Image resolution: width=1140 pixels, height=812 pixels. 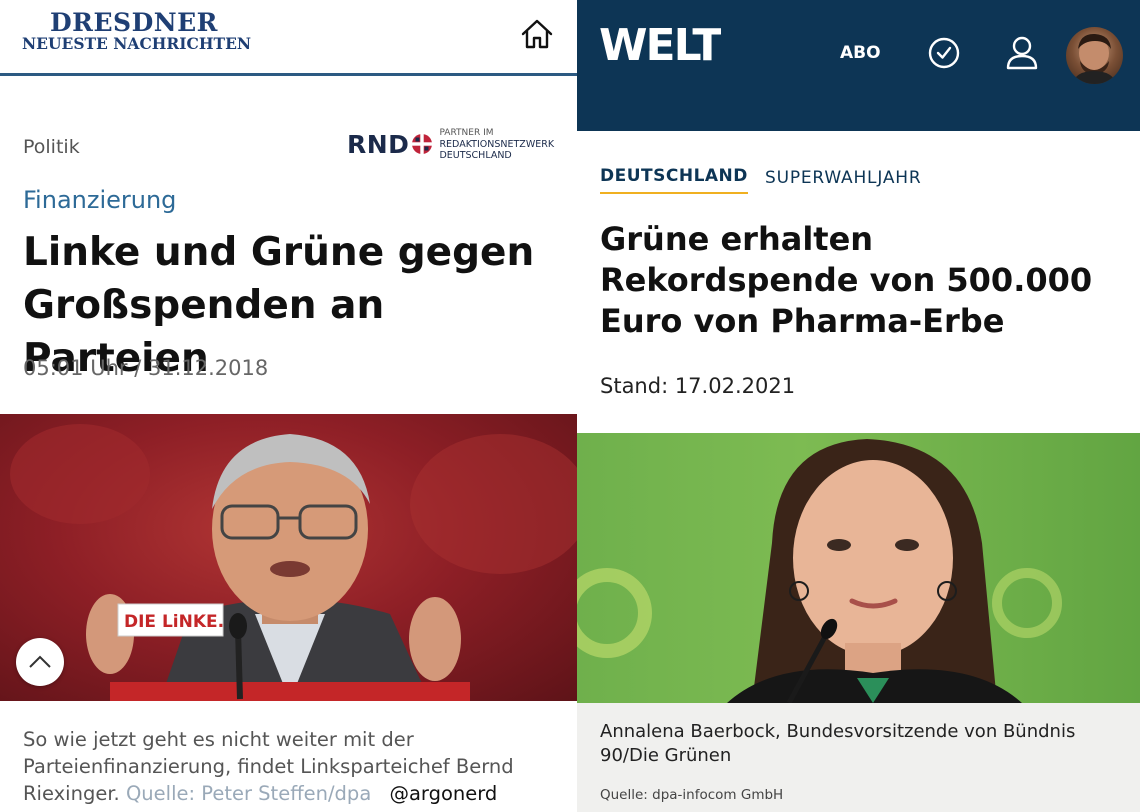 I want to click on rnd-partner-small: PARTNER IM, so click(x=466, y=132).